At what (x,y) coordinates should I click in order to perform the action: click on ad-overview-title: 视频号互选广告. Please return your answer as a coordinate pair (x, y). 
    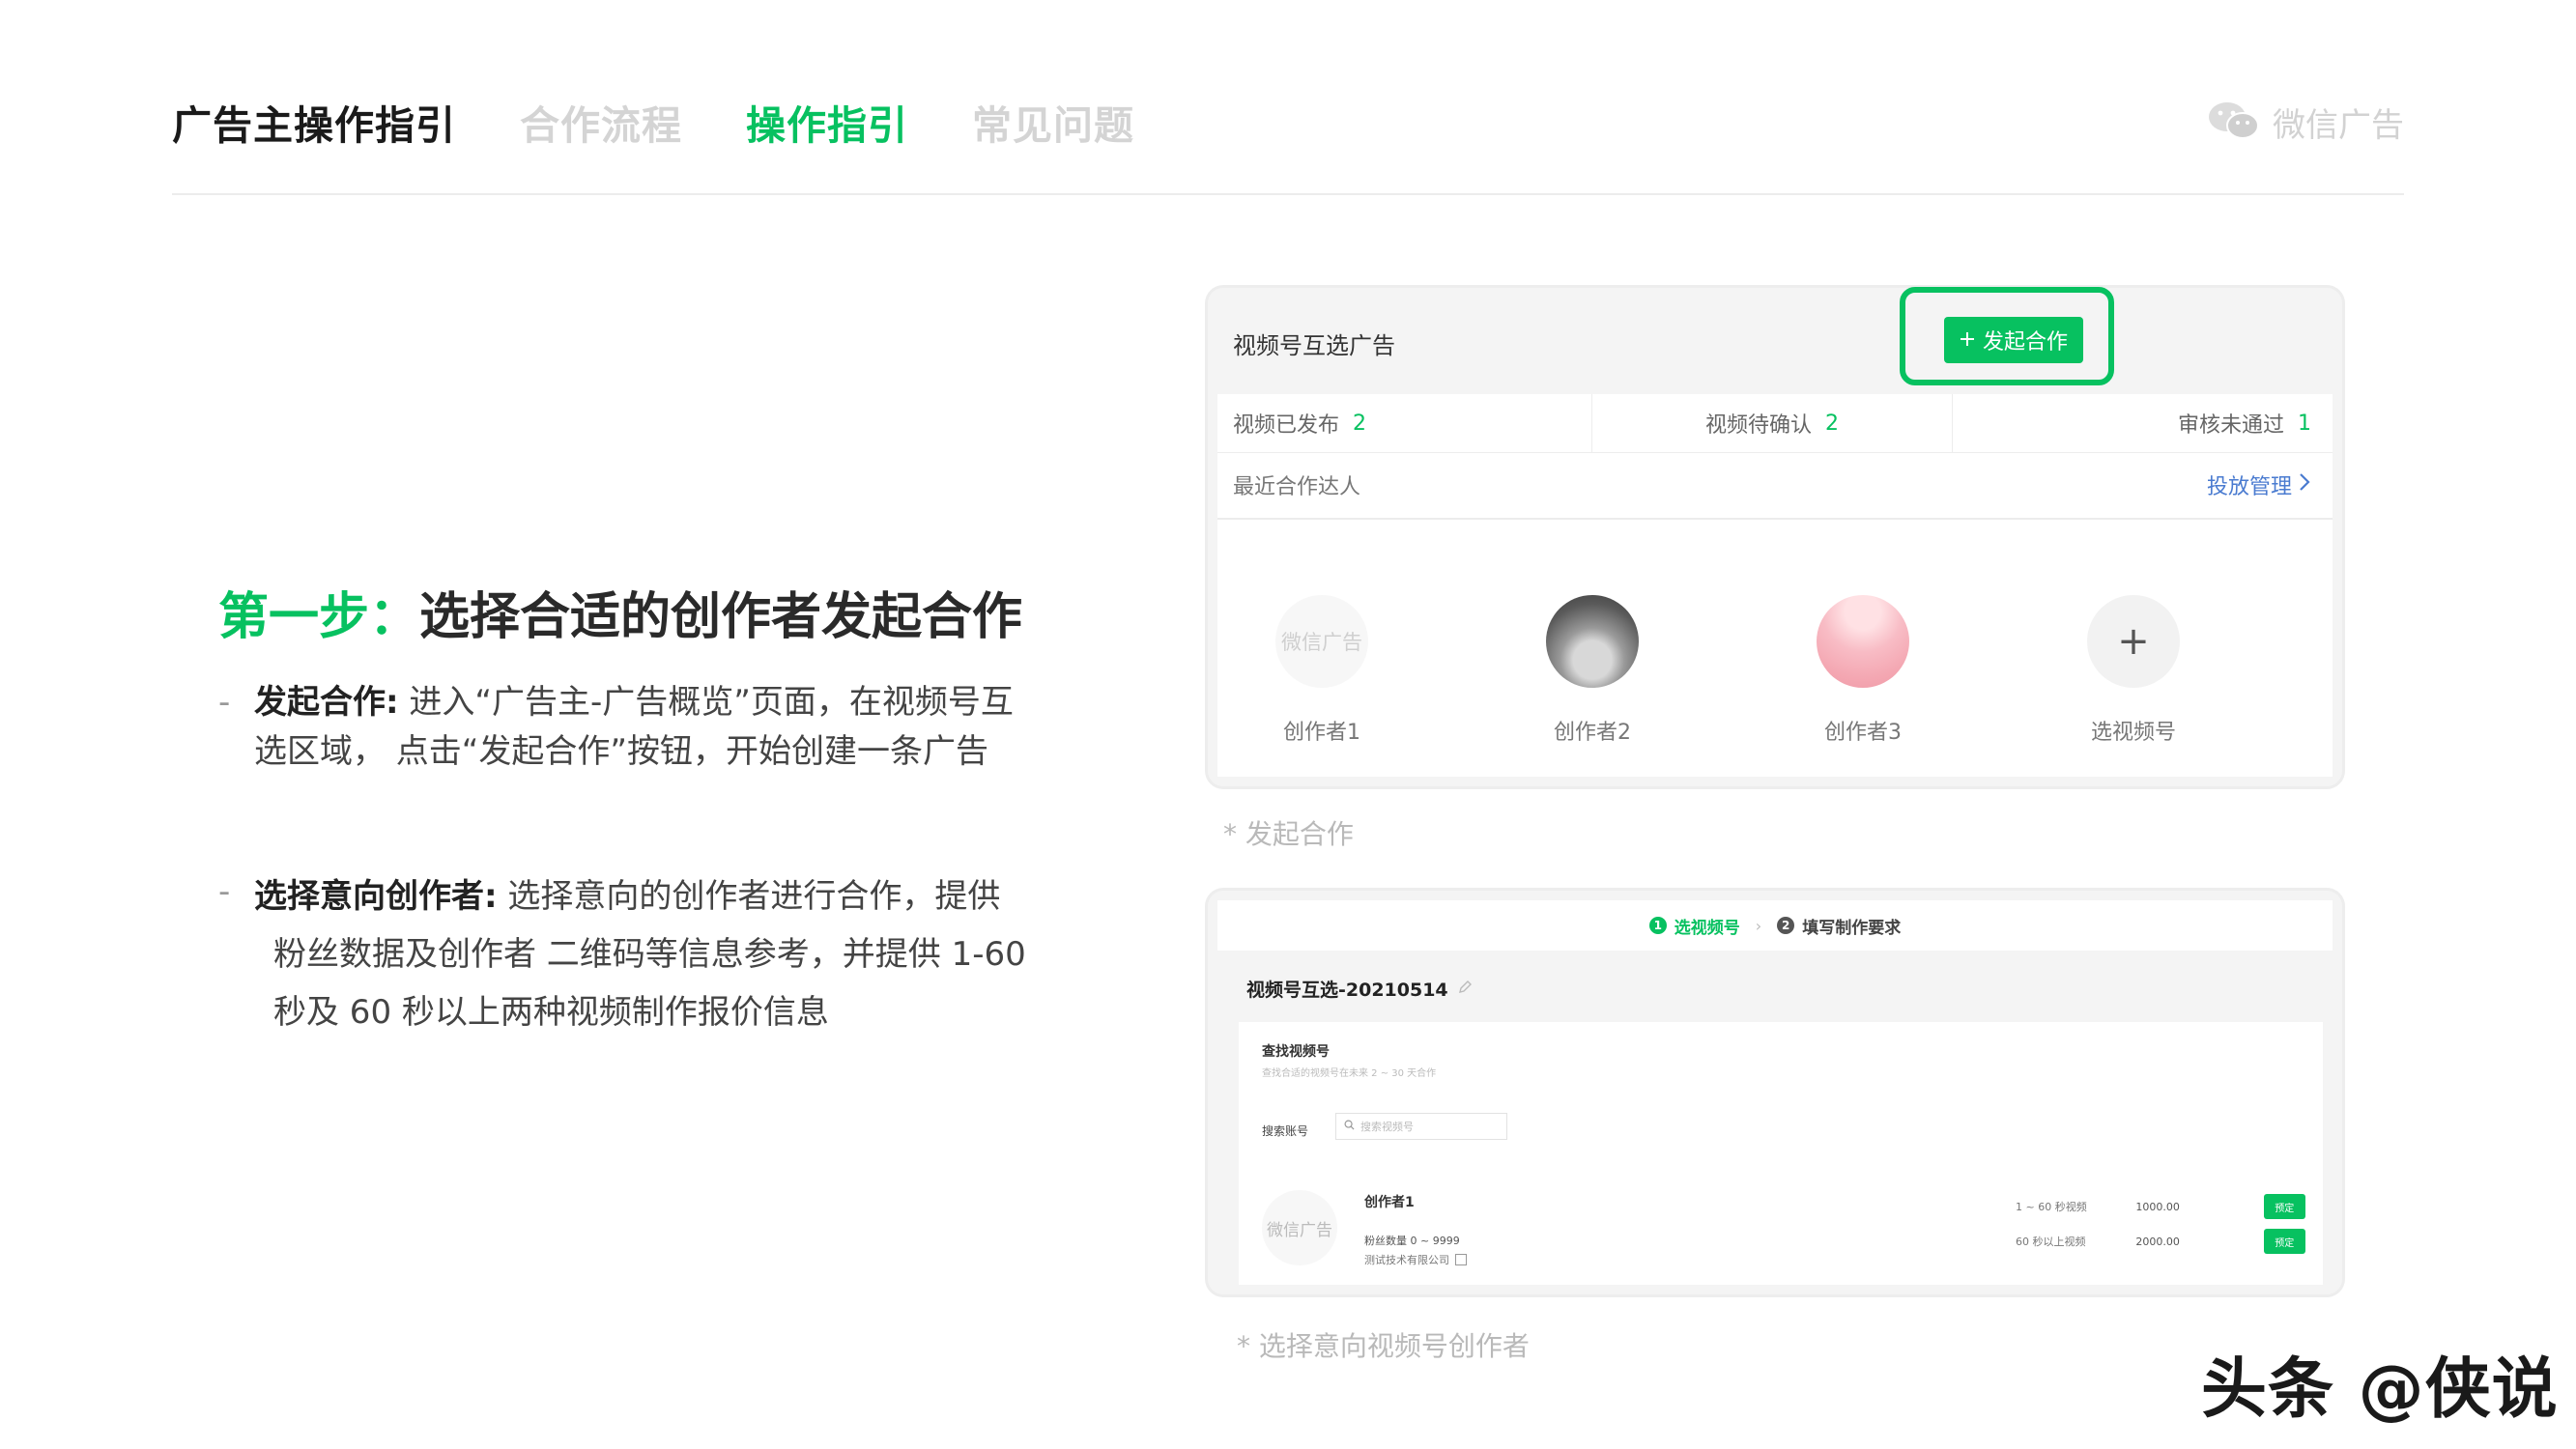
    Looking at the image, I should click on (1314, 345).